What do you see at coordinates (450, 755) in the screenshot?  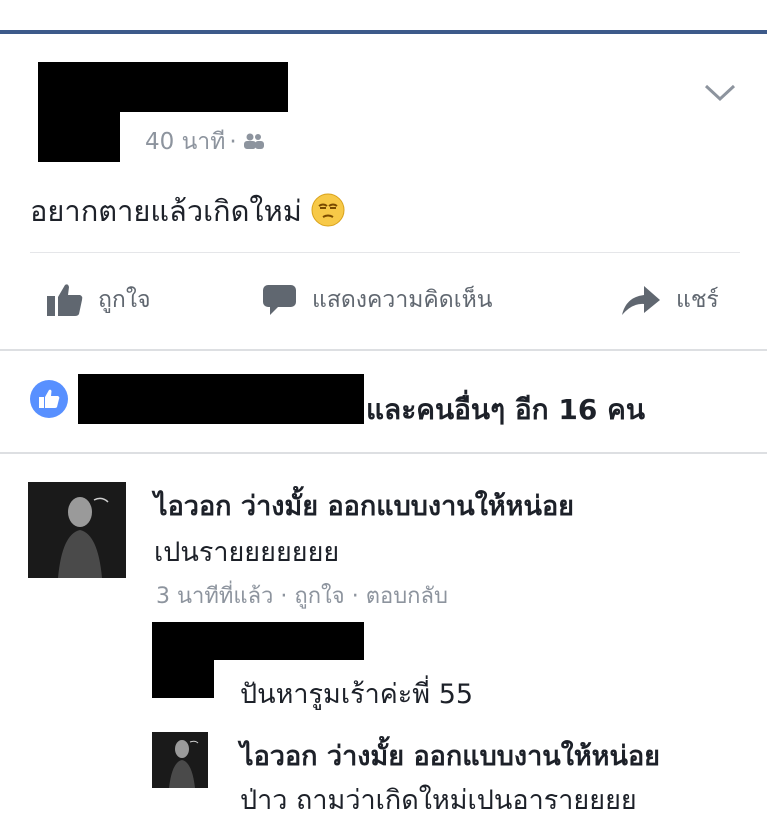 I see `reply-author: ไอวอก ว่างมั้ย ออกแบบงานให้หน่อย` at bounding box center [450, 755].